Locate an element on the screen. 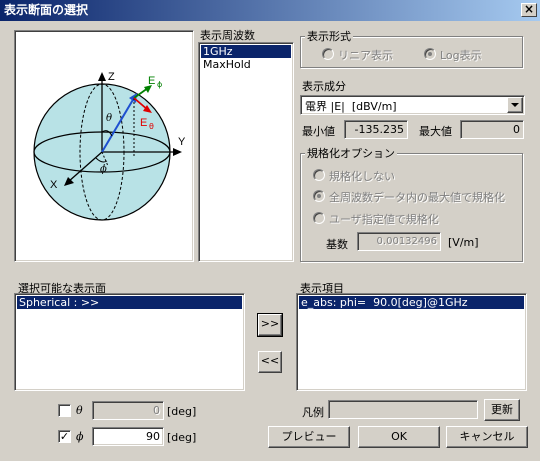 The image size is (540, 461). phi-field: 90 is located at coordinates (128, 436).